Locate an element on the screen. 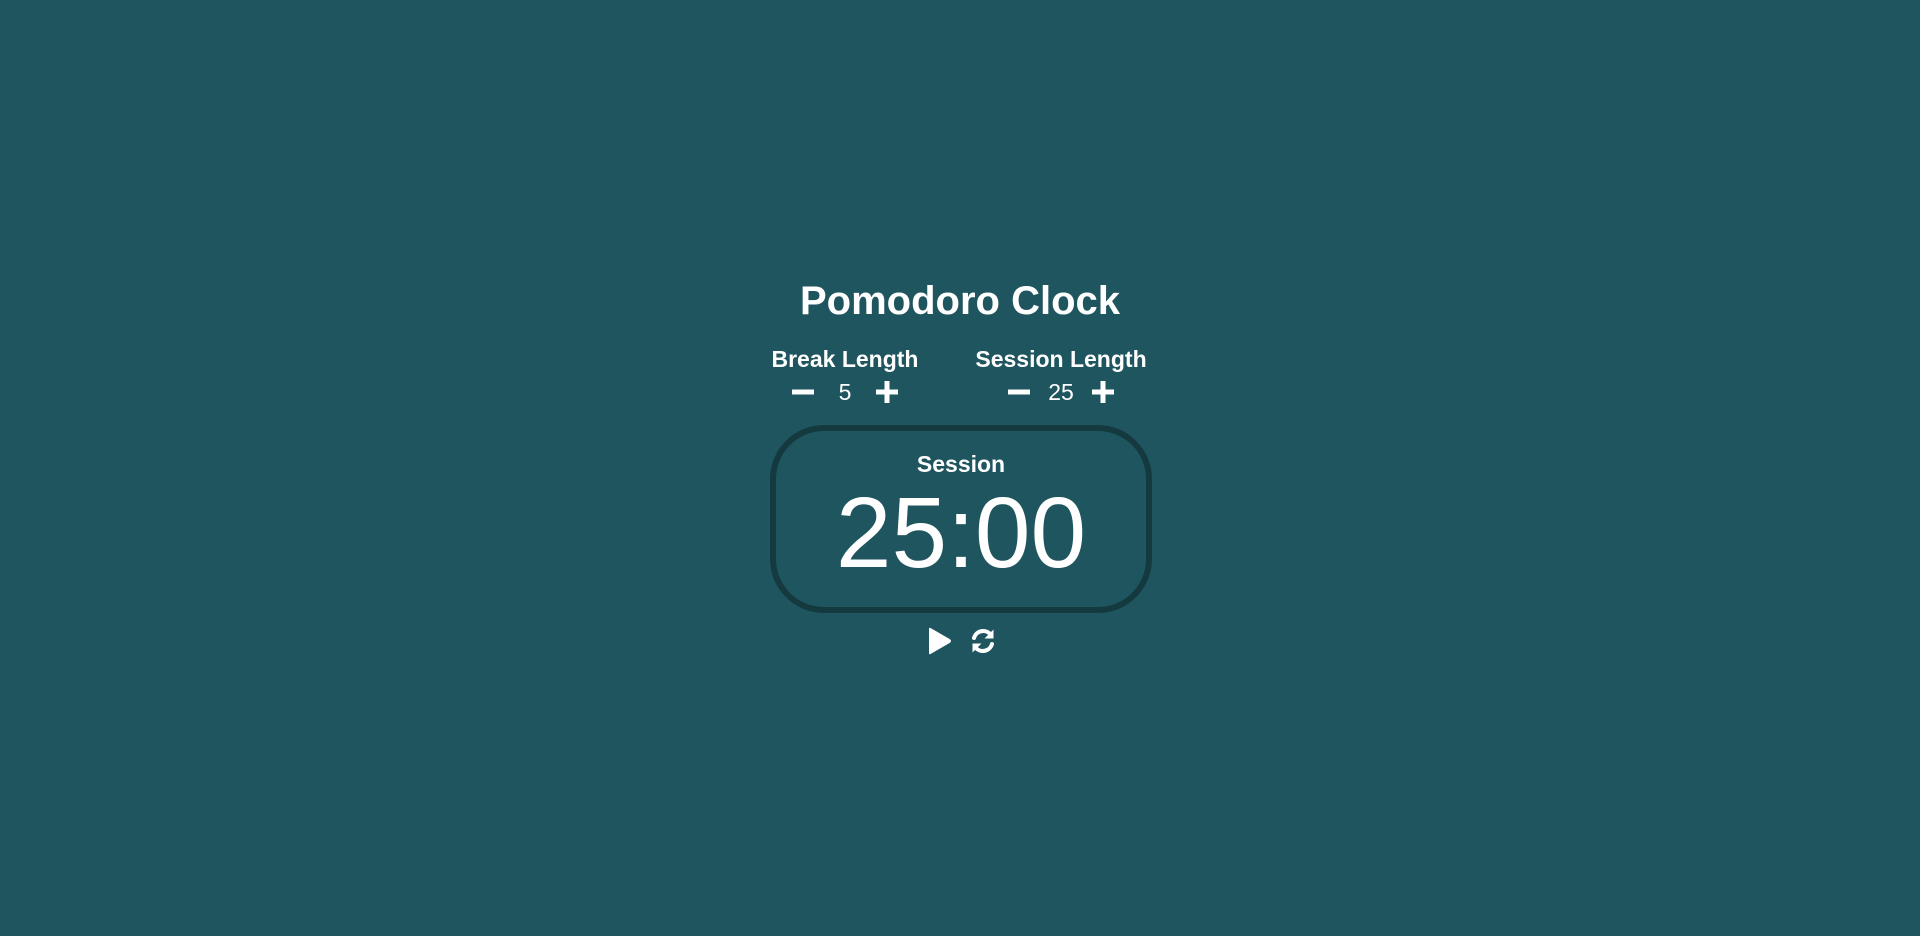  refresh-icon is located at coordinates (983, 641).